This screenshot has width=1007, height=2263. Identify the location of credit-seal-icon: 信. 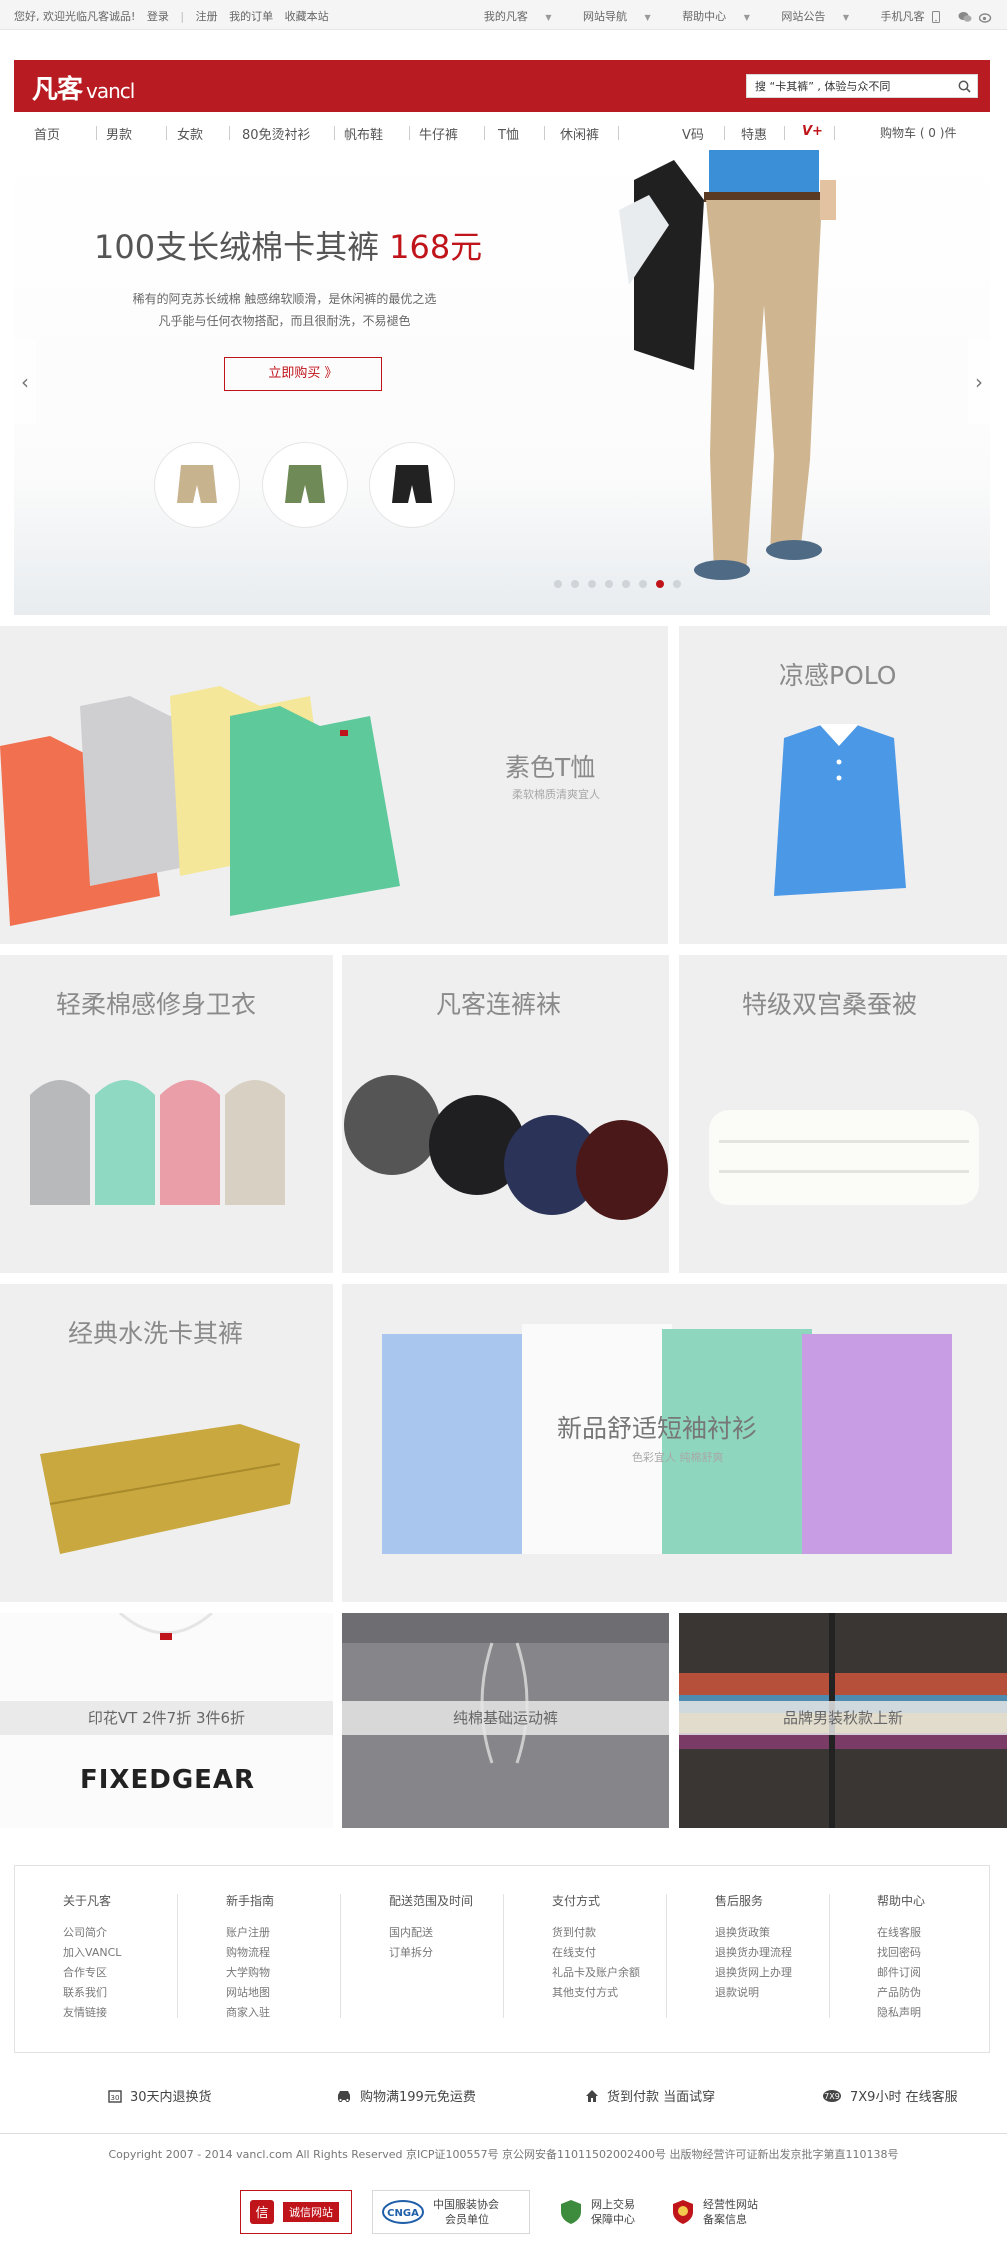
(262, 2212).